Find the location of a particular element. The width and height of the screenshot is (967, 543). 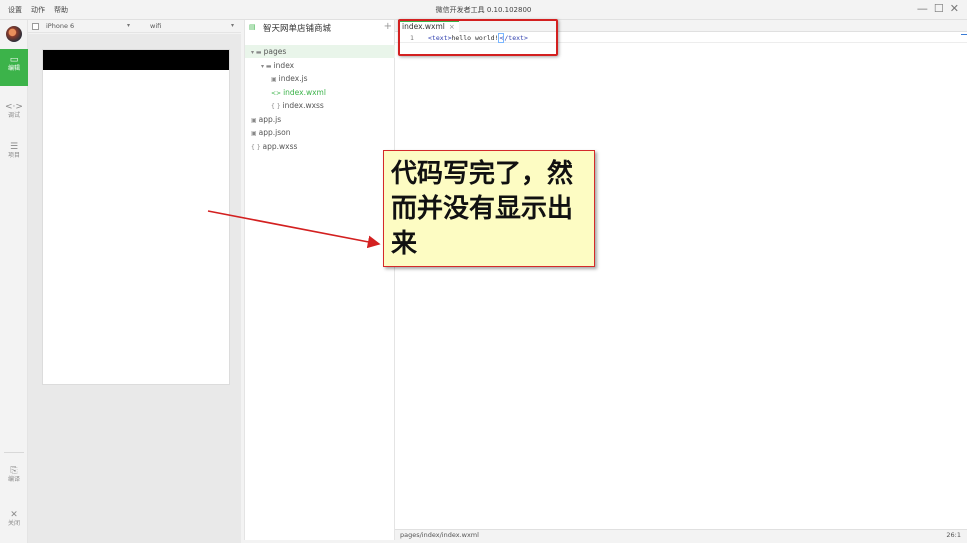

sidebar-item-edit: ▭ 编辑 is located at coordinates (14, 67).